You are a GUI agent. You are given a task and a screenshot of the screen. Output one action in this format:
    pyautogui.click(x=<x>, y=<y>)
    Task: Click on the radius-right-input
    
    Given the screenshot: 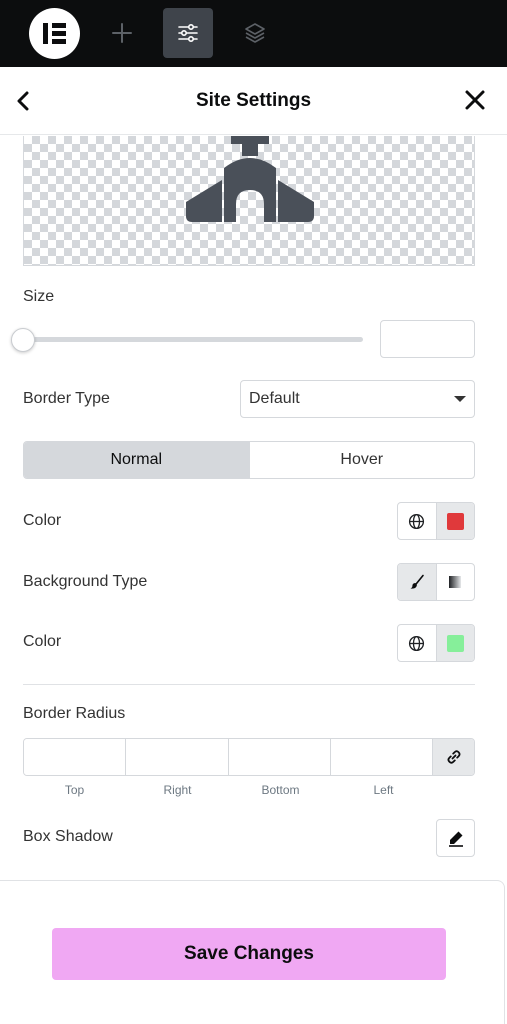 What is the action you would take?
    pyautogui.click(x=177, y=757)
    